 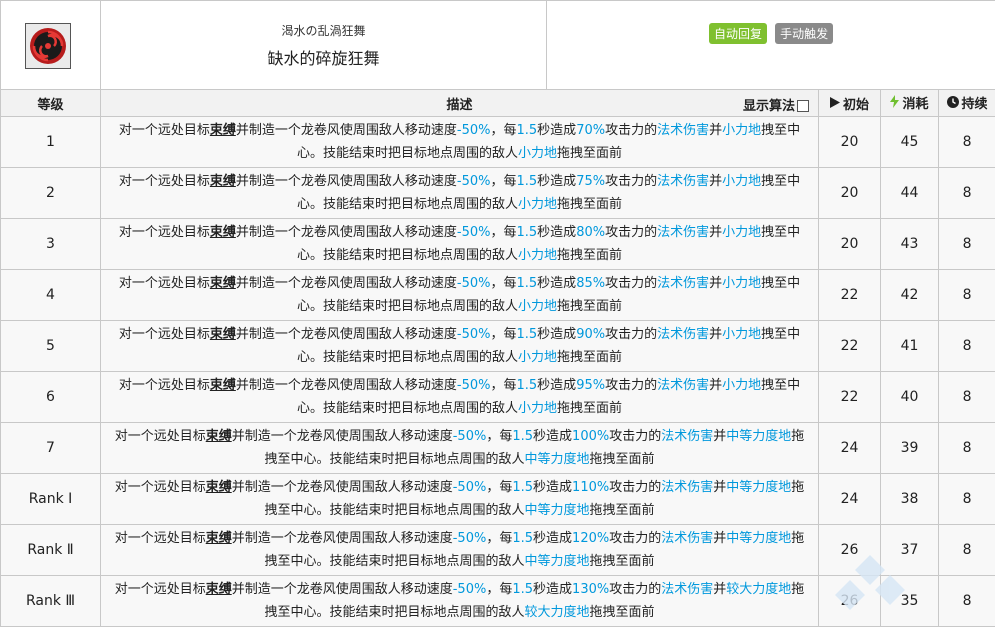 I want to click on level-cell: 2, so click(x=51, y=193).